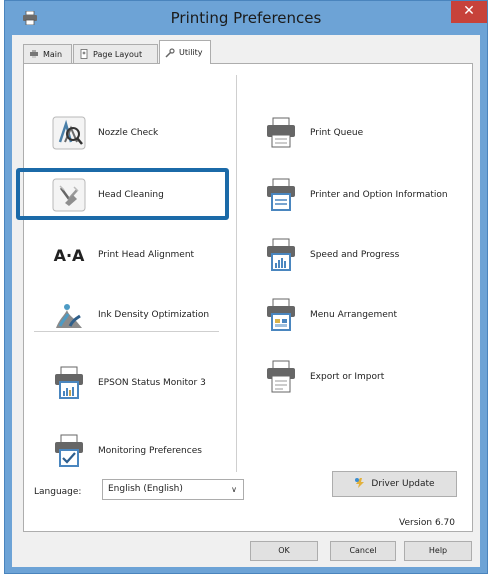  I want to click on nozzle-check-icon, so click(69, 133).